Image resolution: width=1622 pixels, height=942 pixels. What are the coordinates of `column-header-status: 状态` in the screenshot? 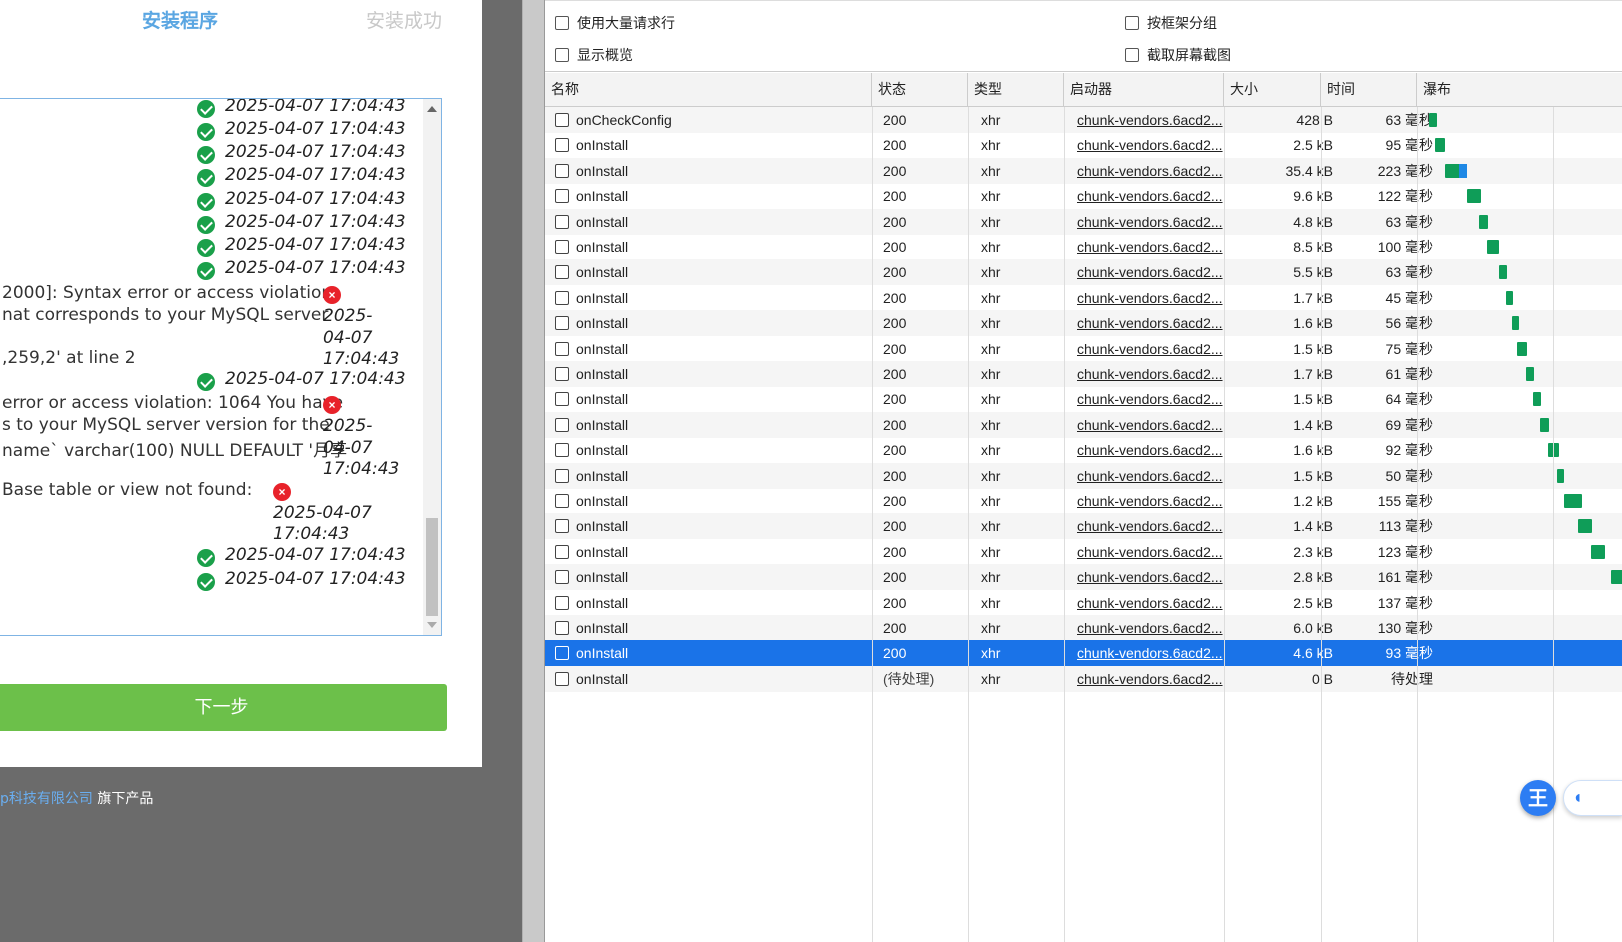 It's located at (920, 90).